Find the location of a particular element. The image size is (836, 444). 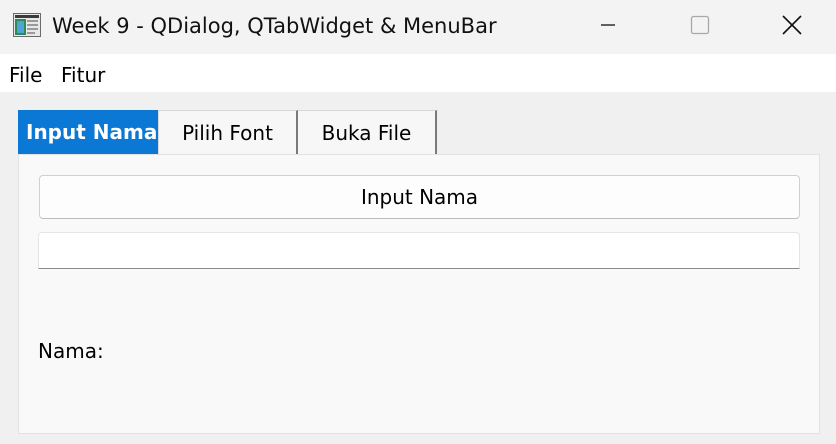

tab-buka-file: Buka File is located at coordinates (367, 132).